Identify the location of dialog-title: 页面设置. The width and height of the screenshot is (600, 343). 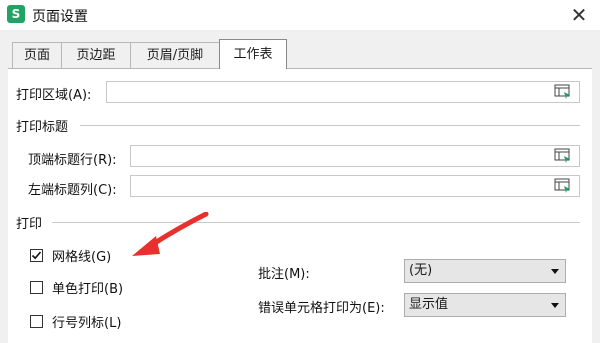
(60, 17).